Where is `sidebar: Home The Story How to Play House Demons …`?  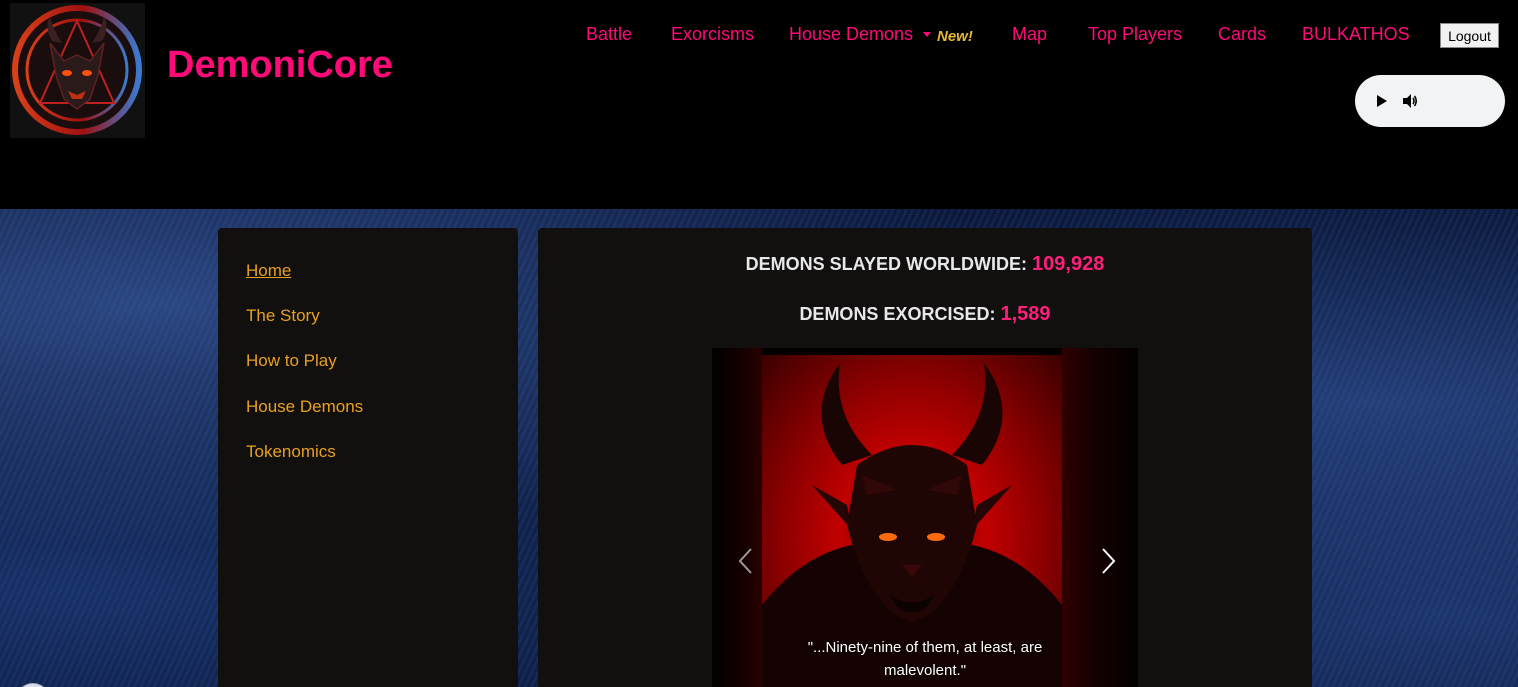
sidebar: Home The Story How to Play House Demons … is located at coordinates (368, 457).